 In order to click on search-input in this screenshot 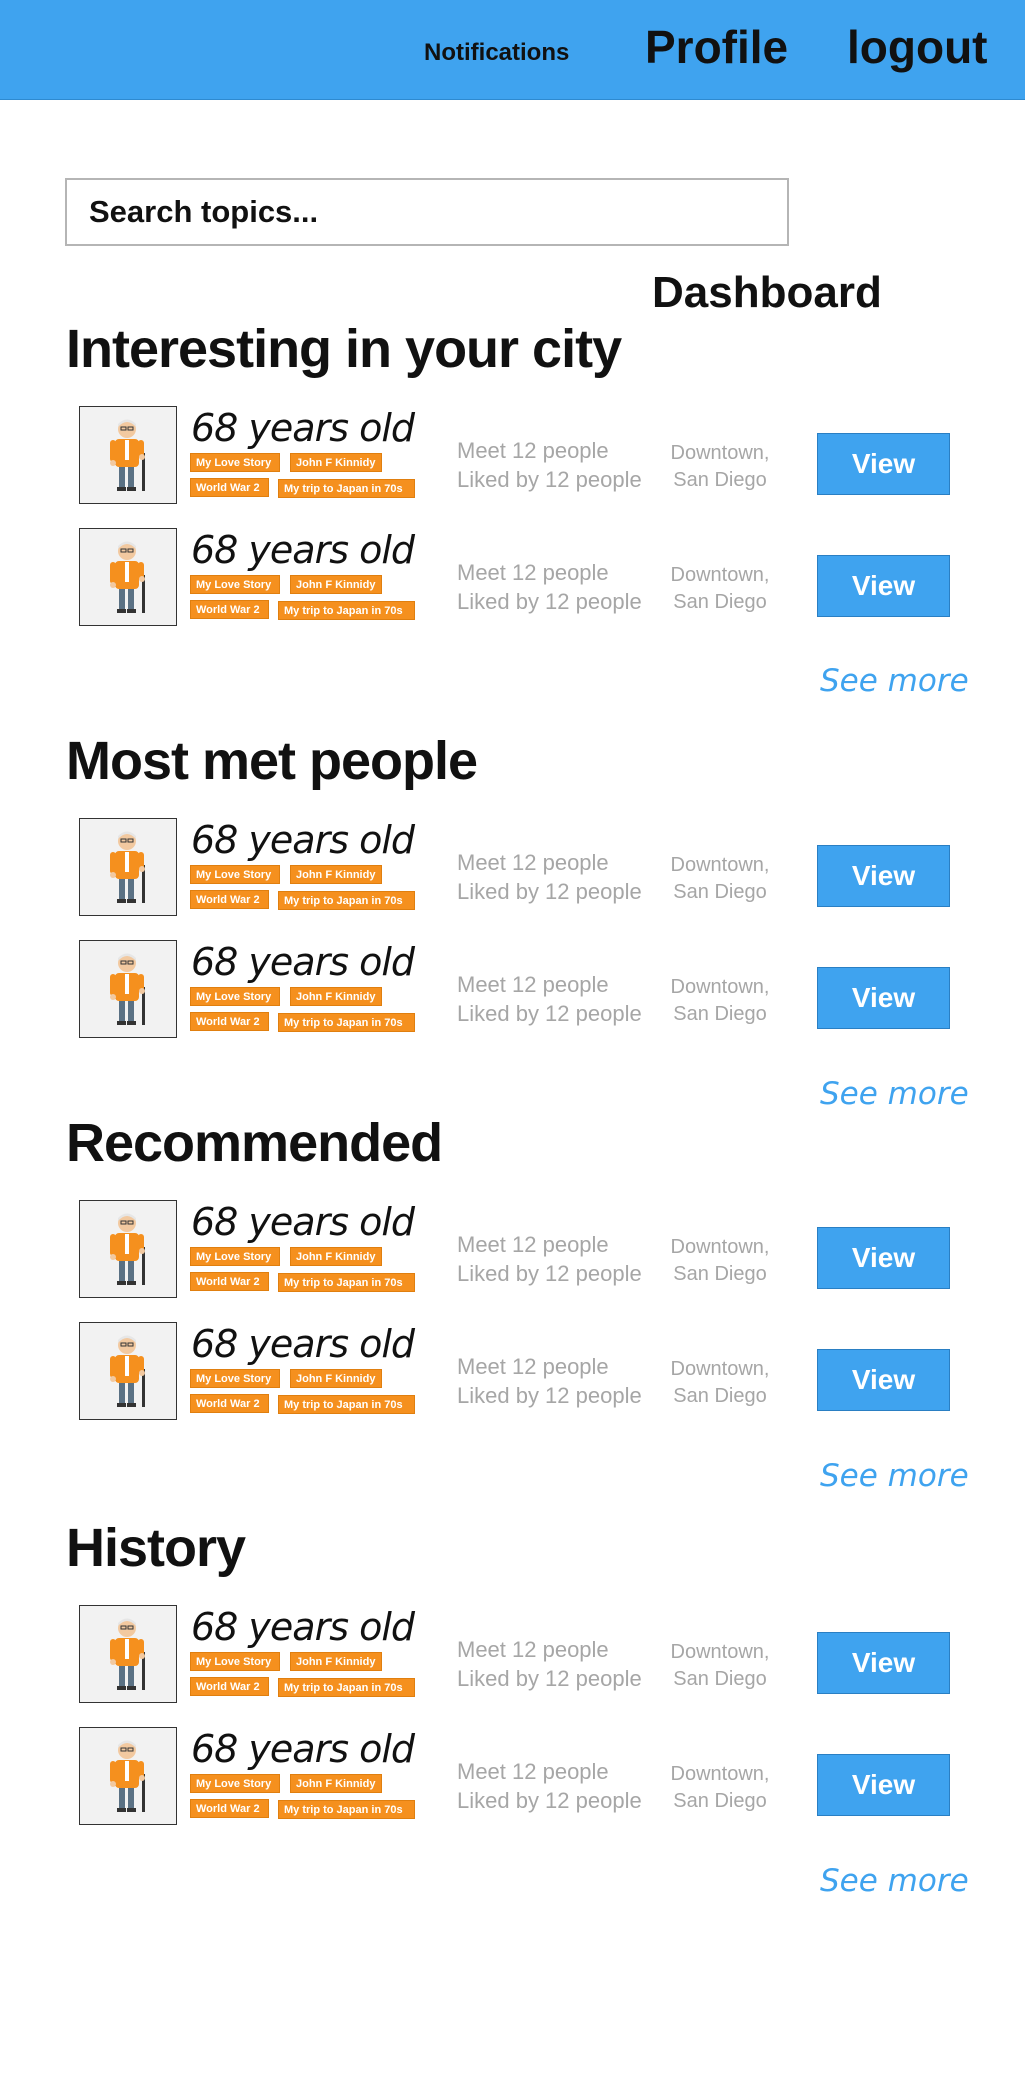, I will do `click(427, 212)`.